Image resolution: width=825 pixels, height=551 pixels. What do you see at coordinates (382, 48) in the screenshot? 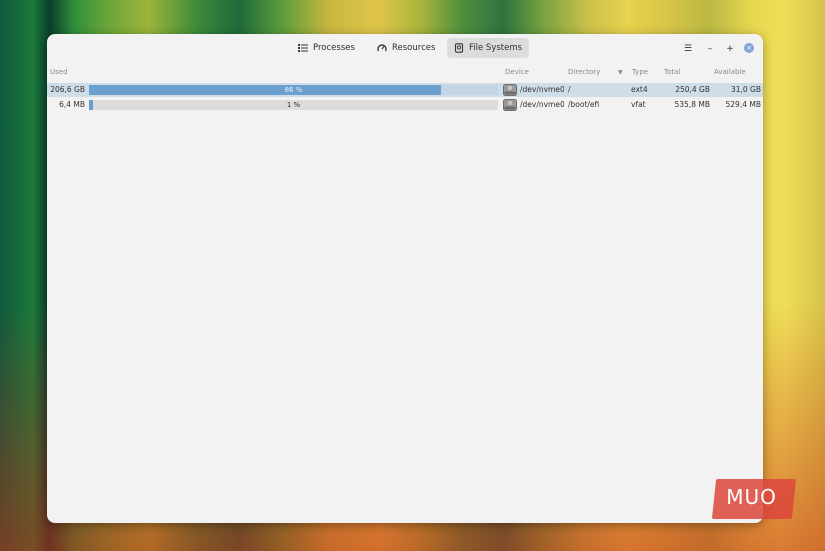
I see `gauge-icon` at bounding box center [382, 48].